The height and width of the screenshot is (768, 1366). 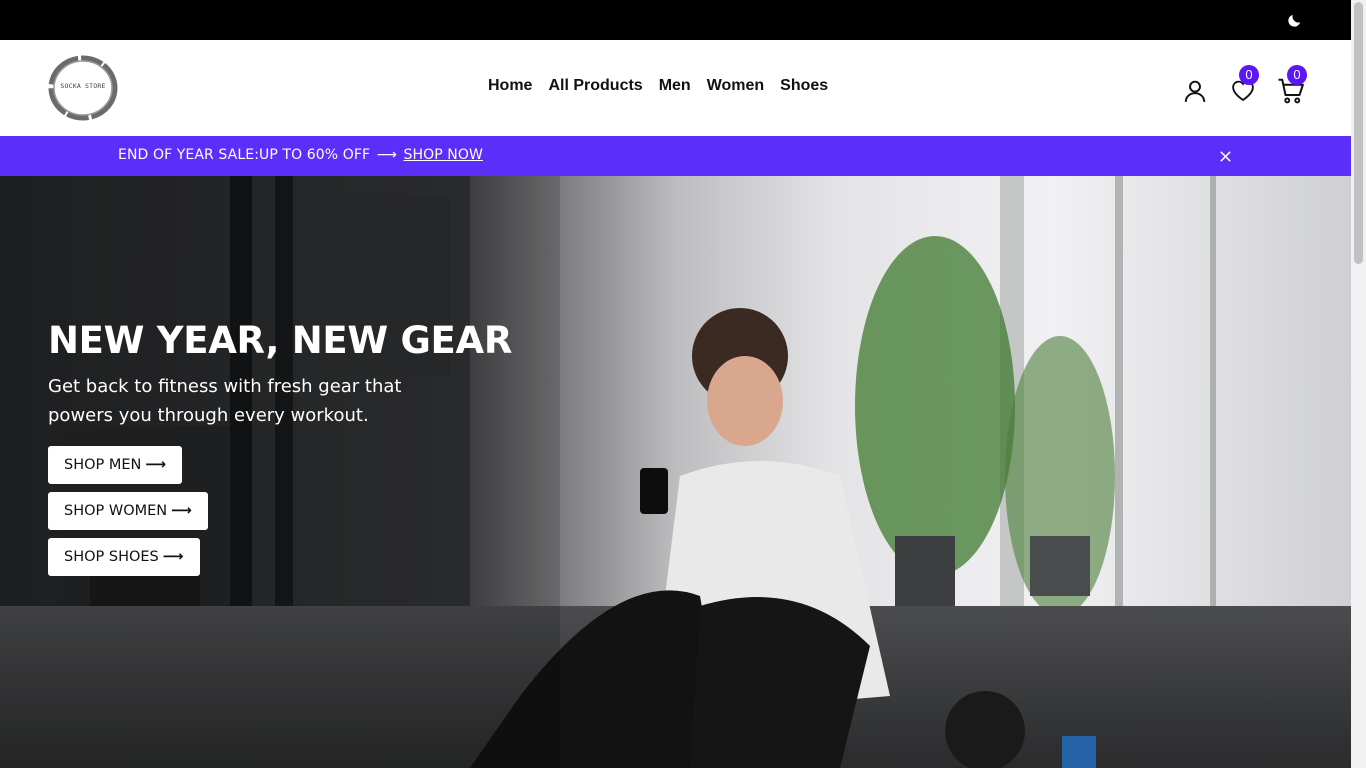 What do you see at coordinates (1294, 20) in the screenshot?
I see `moon-icon` at bounding box center [1294, 20].